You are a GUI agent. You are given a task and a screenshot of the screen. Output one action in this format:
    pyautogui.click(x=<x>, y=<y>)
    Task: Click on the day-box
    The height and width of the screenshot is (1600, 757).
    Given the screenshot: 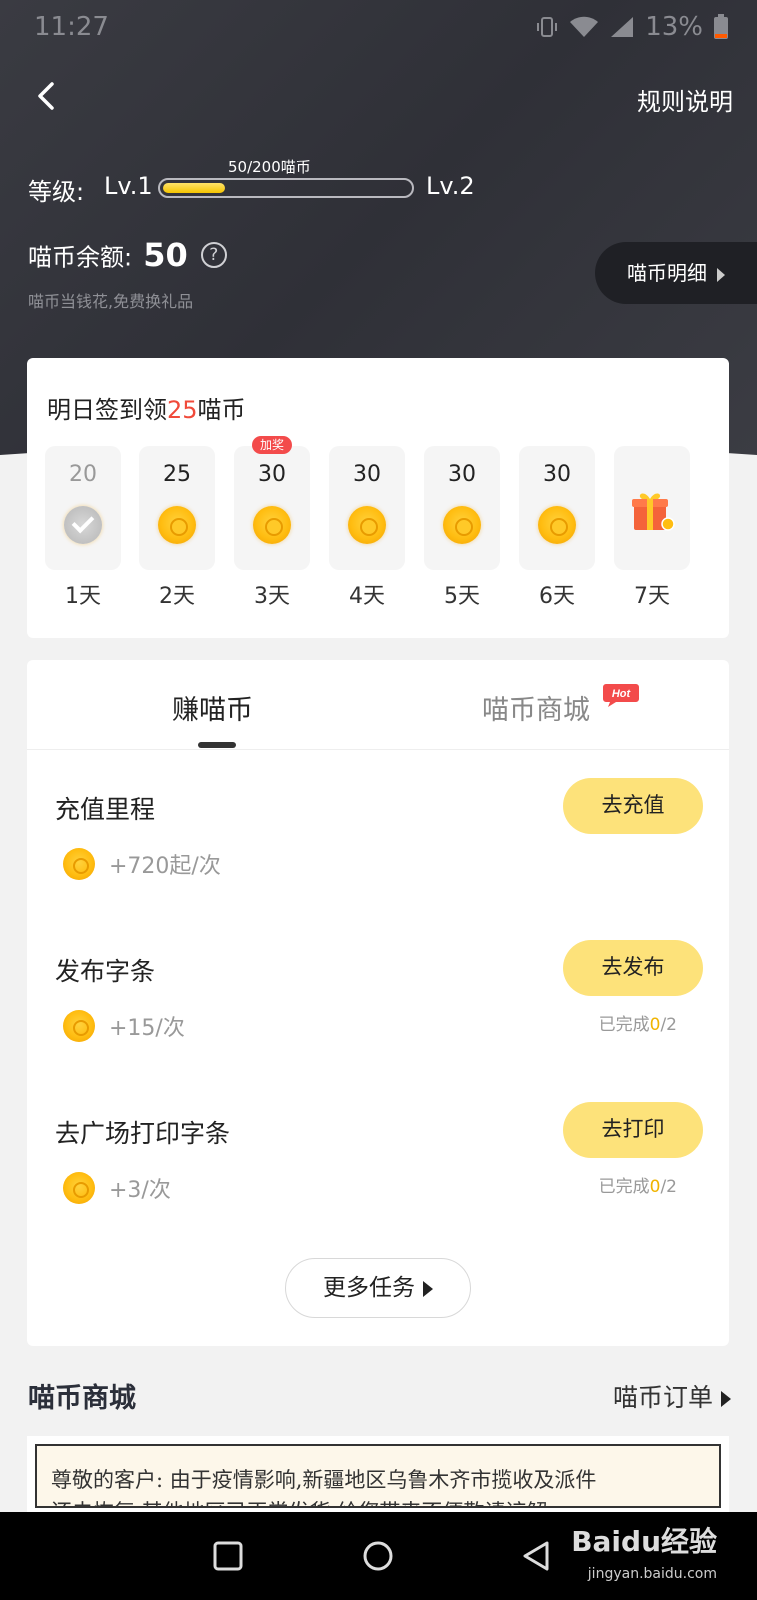 What is the action you would take?
    pyautogui.click(x=652, y=508)
    